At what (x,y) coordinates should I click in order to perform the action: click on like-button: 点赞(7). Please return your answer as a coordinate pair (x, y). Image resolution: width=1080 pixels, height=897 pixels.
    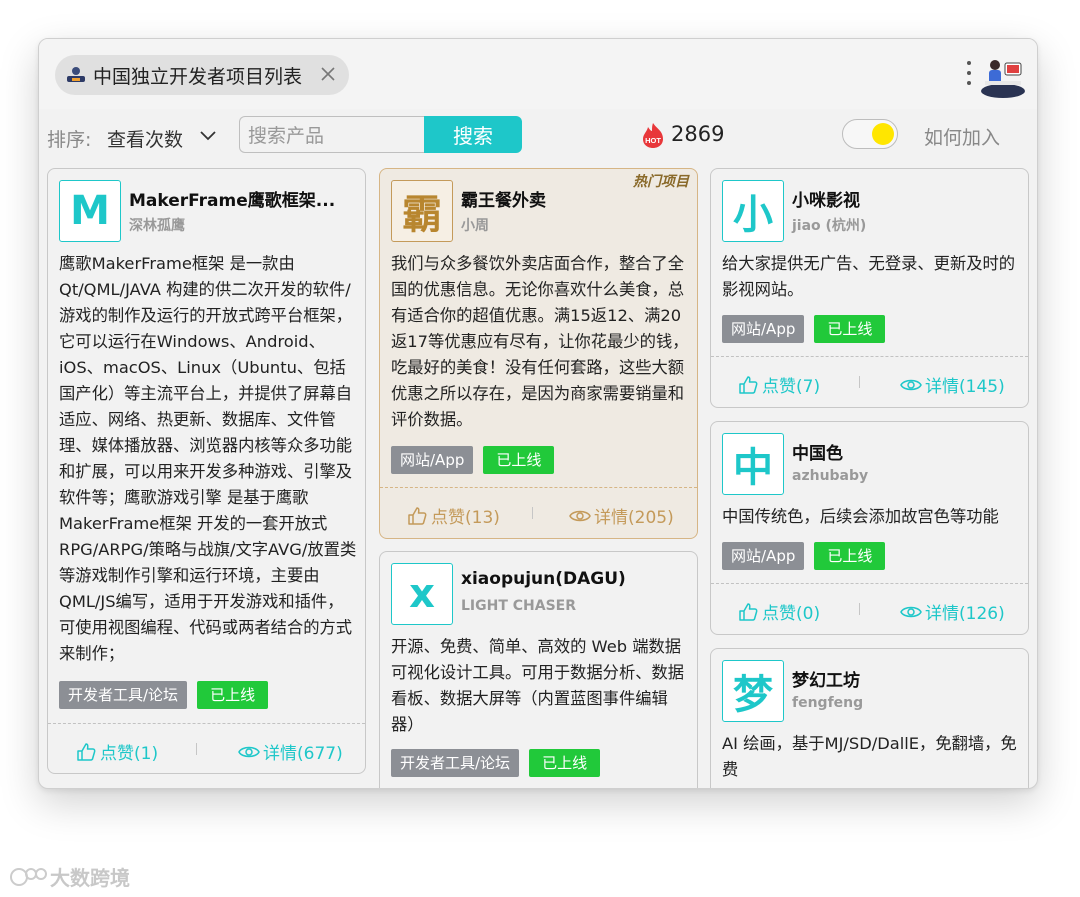
    Looking at the image, I should click on (778, 384).